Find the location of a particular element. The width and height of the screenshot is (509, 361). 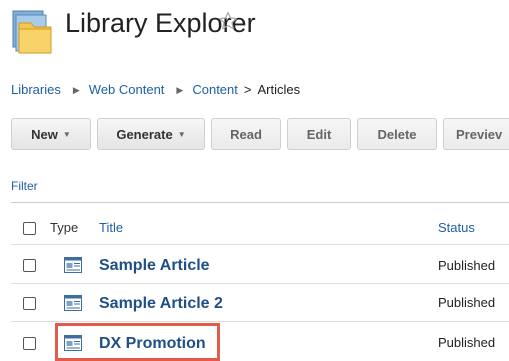

star-outline-icon is located at coordinates (228, 21).